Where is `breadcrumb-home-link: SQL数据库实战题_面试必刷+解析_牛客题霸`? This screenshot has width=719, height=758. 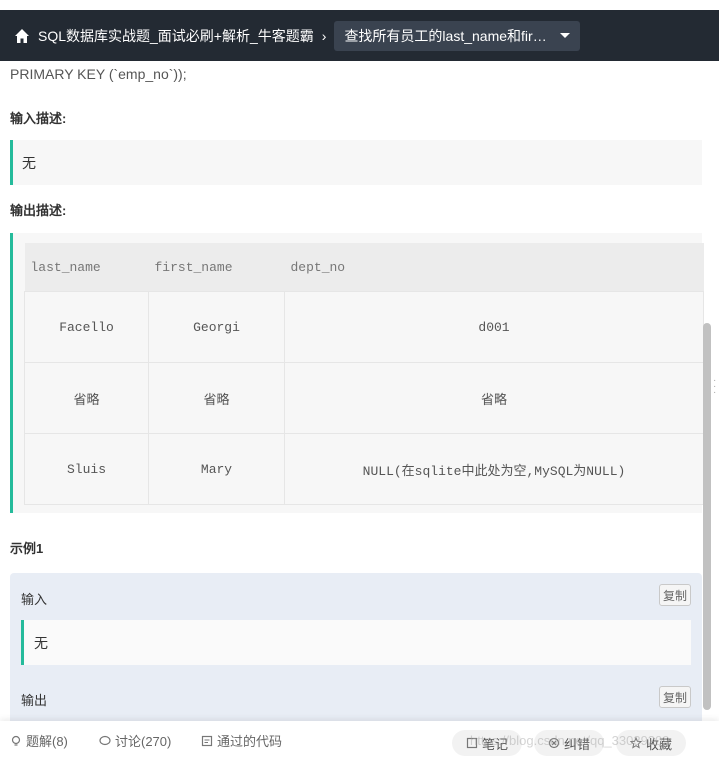
breadcrumb-home-link: SQL数据库实战题_面试必刷+解析_牛客题霸 is located at coordinates (176, 36).